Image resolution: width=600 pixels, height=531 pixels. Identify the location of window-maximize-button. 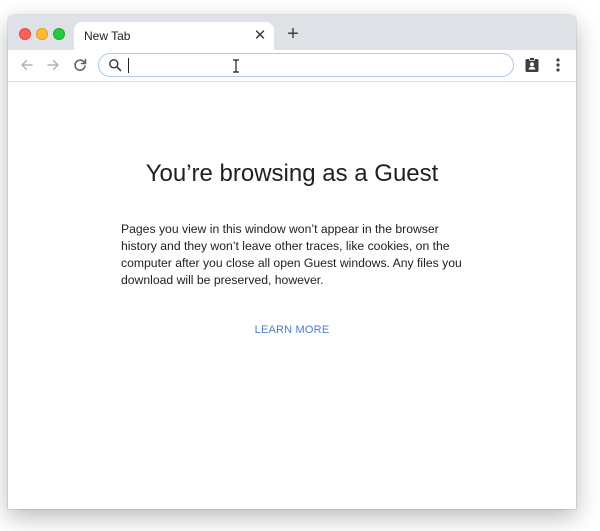
(59, 34).